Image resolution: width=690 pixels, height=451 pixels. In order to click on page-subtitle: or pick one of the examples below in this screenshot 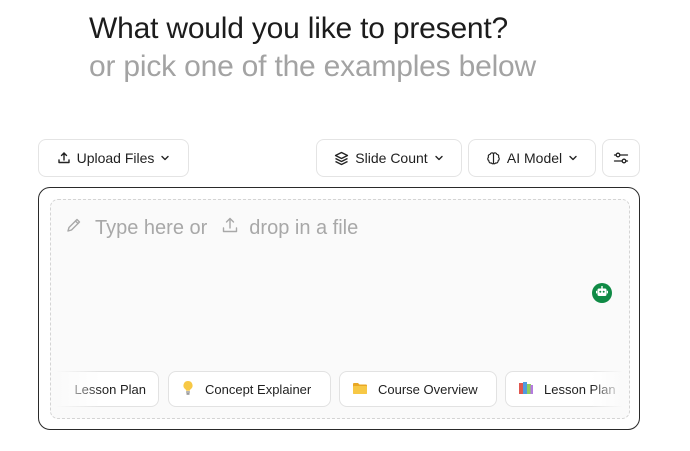, I will do `click(312, 66)`.